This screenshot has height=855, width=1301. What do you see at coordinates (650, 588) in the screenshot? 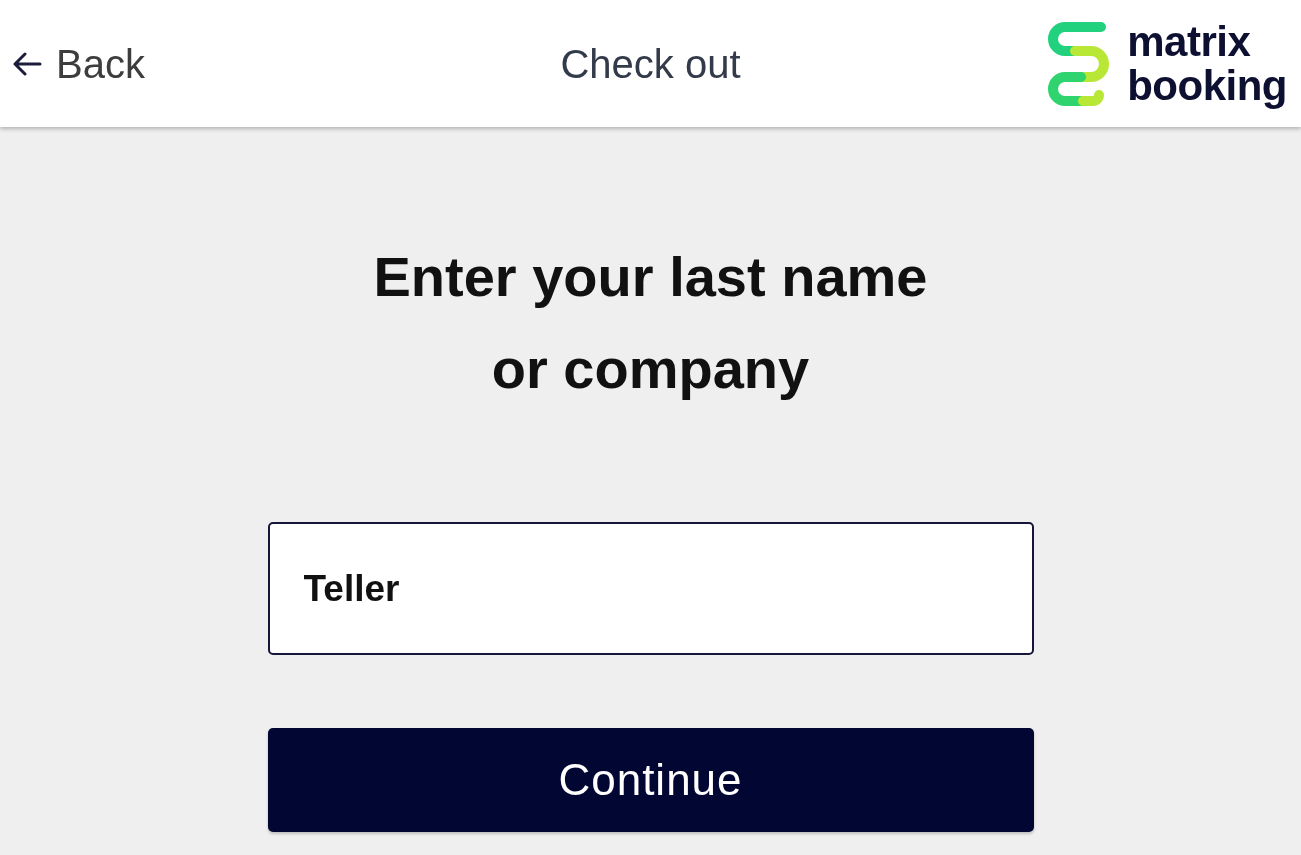
I see `name-input-field: Teller` at bounding box center [650, 588].